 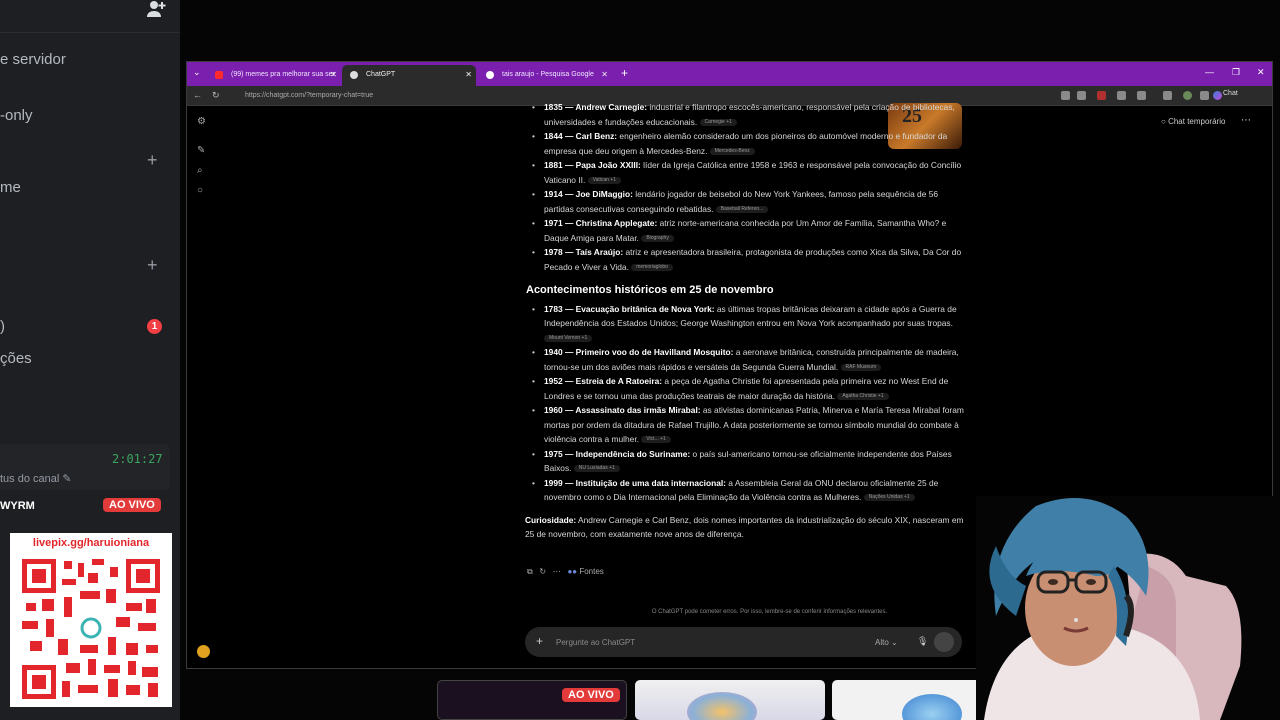 I want to click on pencil-icon: ✎, so click(x=66, y=479).